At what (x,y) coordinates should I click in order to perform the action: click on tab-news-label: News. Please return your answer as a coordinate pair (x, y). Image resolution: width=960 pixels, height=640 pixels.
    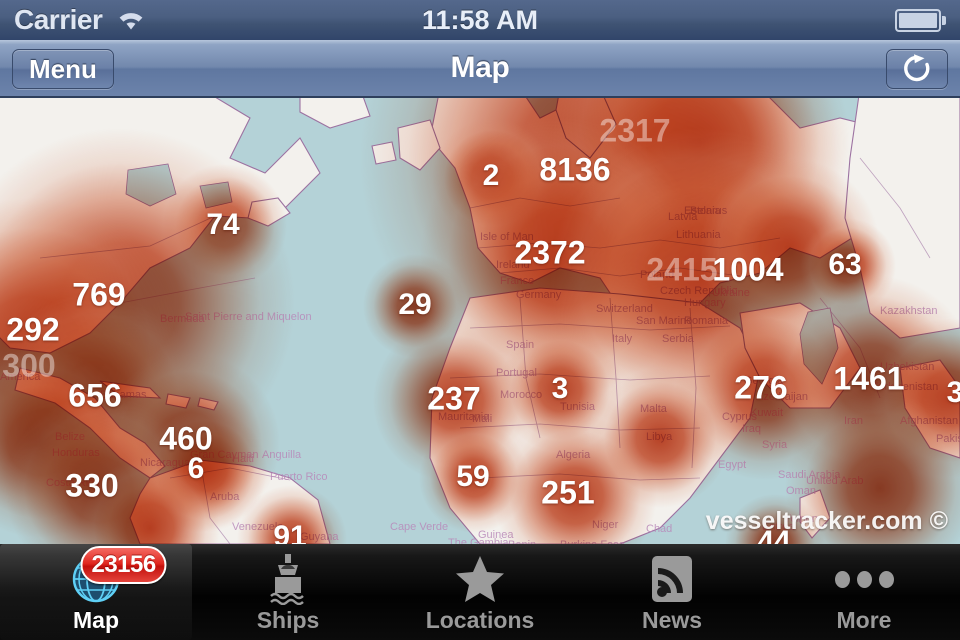
    Looking at the image, I should click on (672, 620).